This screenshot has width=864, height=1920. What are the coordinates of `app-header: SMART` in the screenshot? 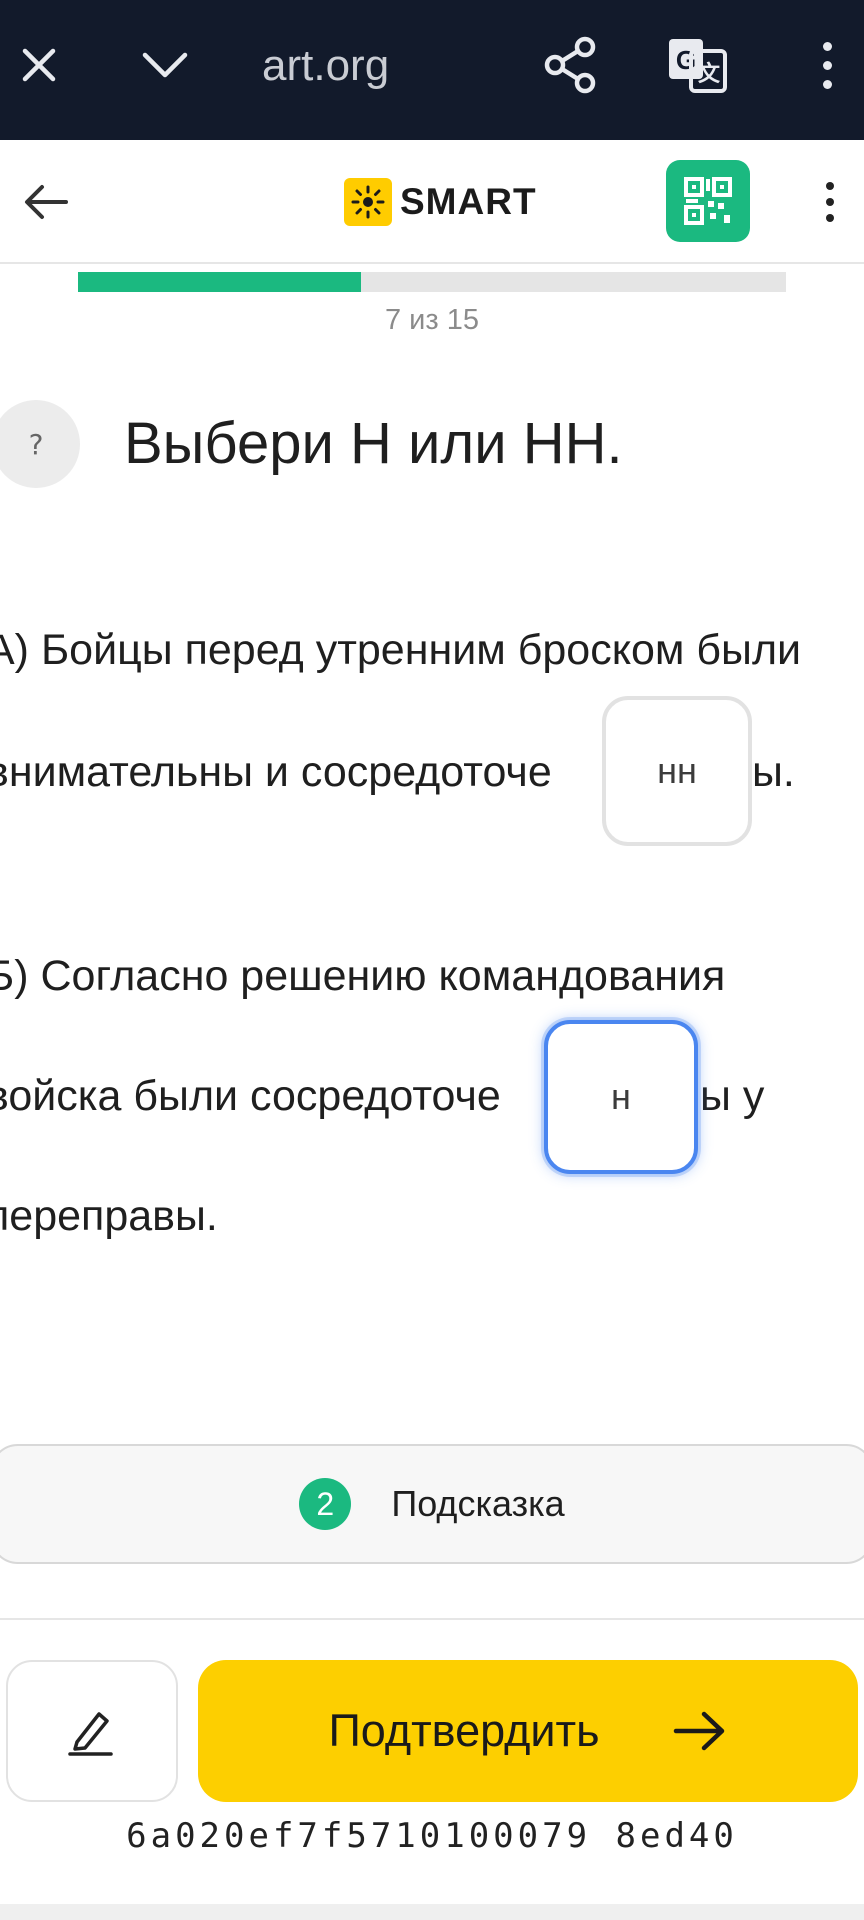 It's located at (432, 202).